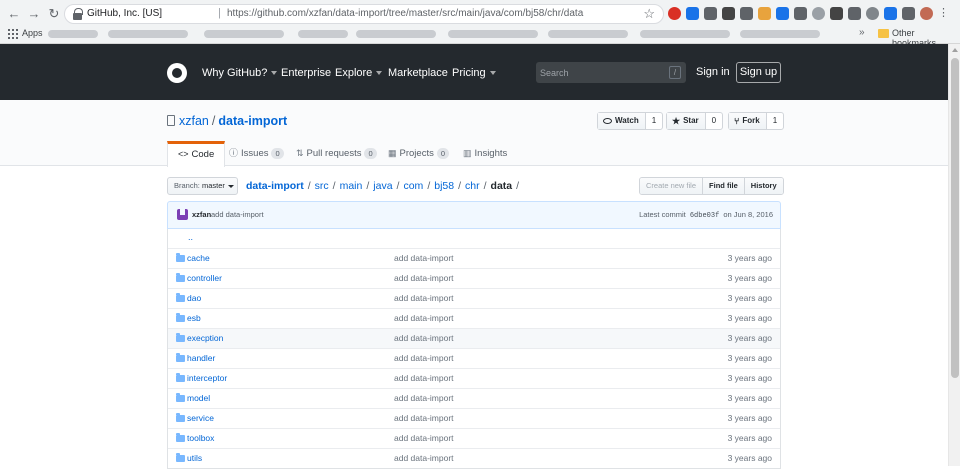 Image resolution: width=960 pixels, height=469 pixels. What do you see at coordinates (724, 186) in the screenshot?
I see `find-file-button: Find file` at bounding box center [724, 186].